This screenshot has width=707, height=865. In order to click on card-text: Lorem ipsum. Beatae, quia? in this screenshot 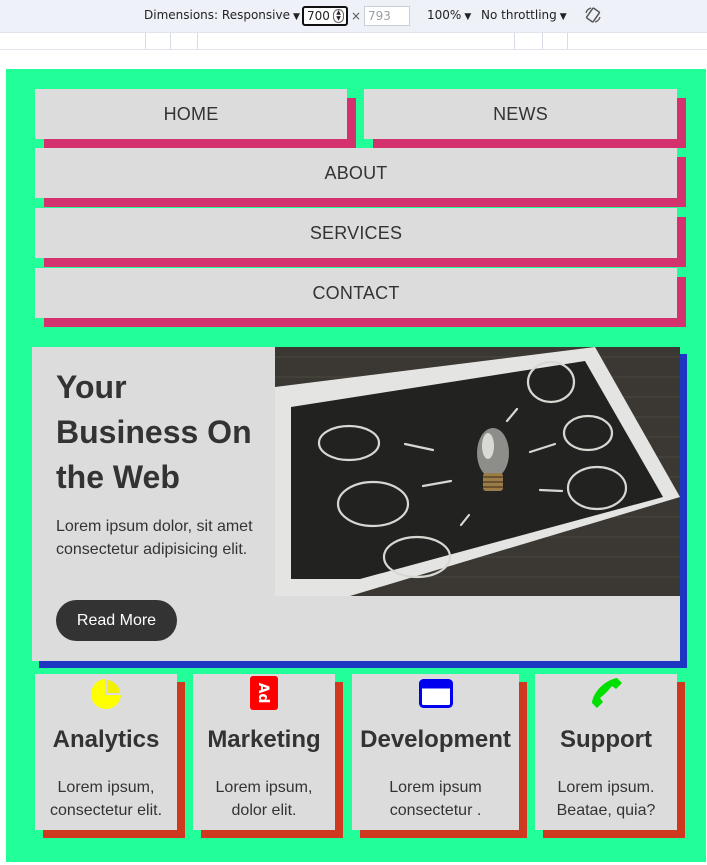, I will do `click(606, 799)`.